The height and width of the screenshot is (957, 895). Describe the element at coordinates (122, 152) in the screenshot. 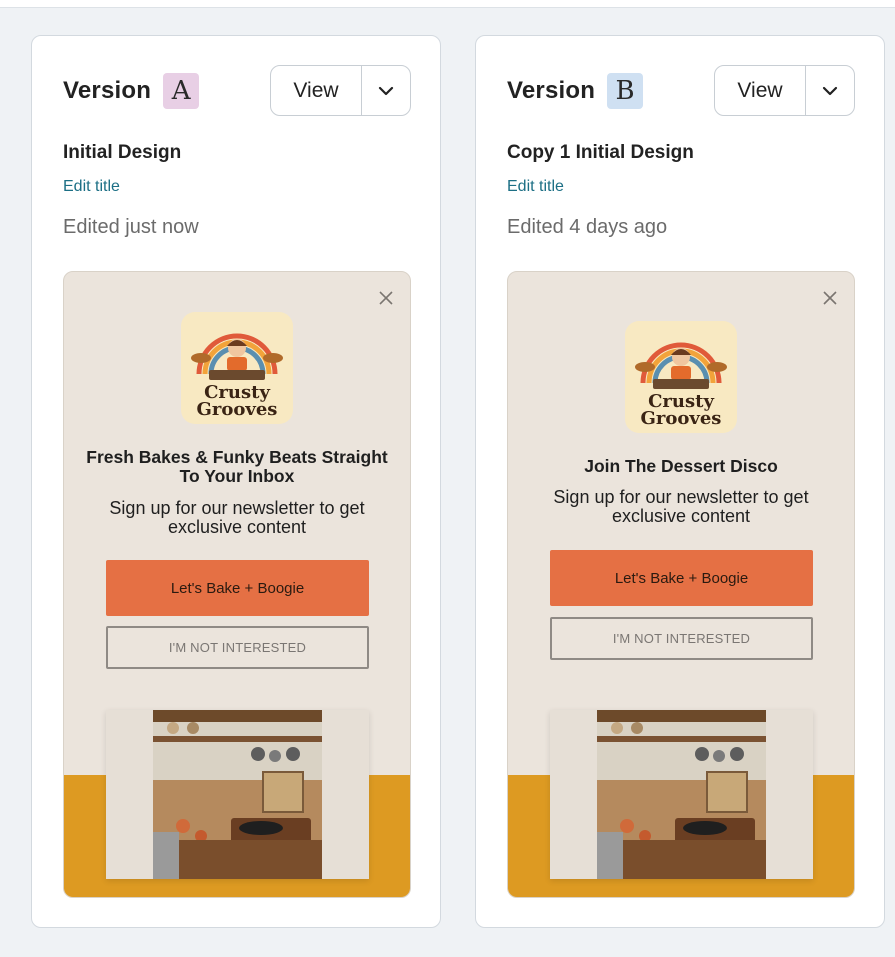

I see `design-title: Initial Design` at that location.